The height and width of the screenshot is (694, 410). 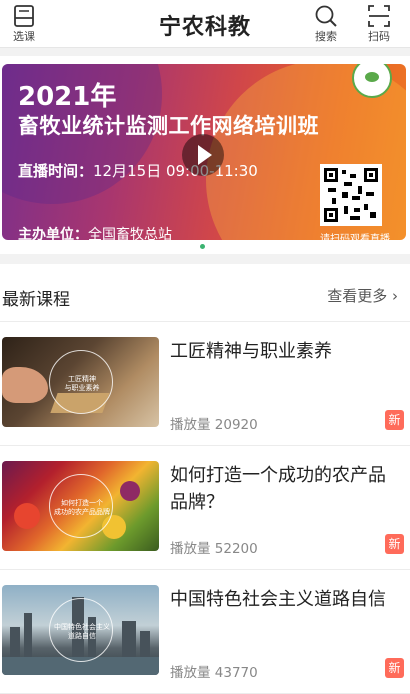 What do you see at coordinates (214, 673) in the screenshot?
I see `course-views: 播放量 43770` at bounding box center [214, 673].